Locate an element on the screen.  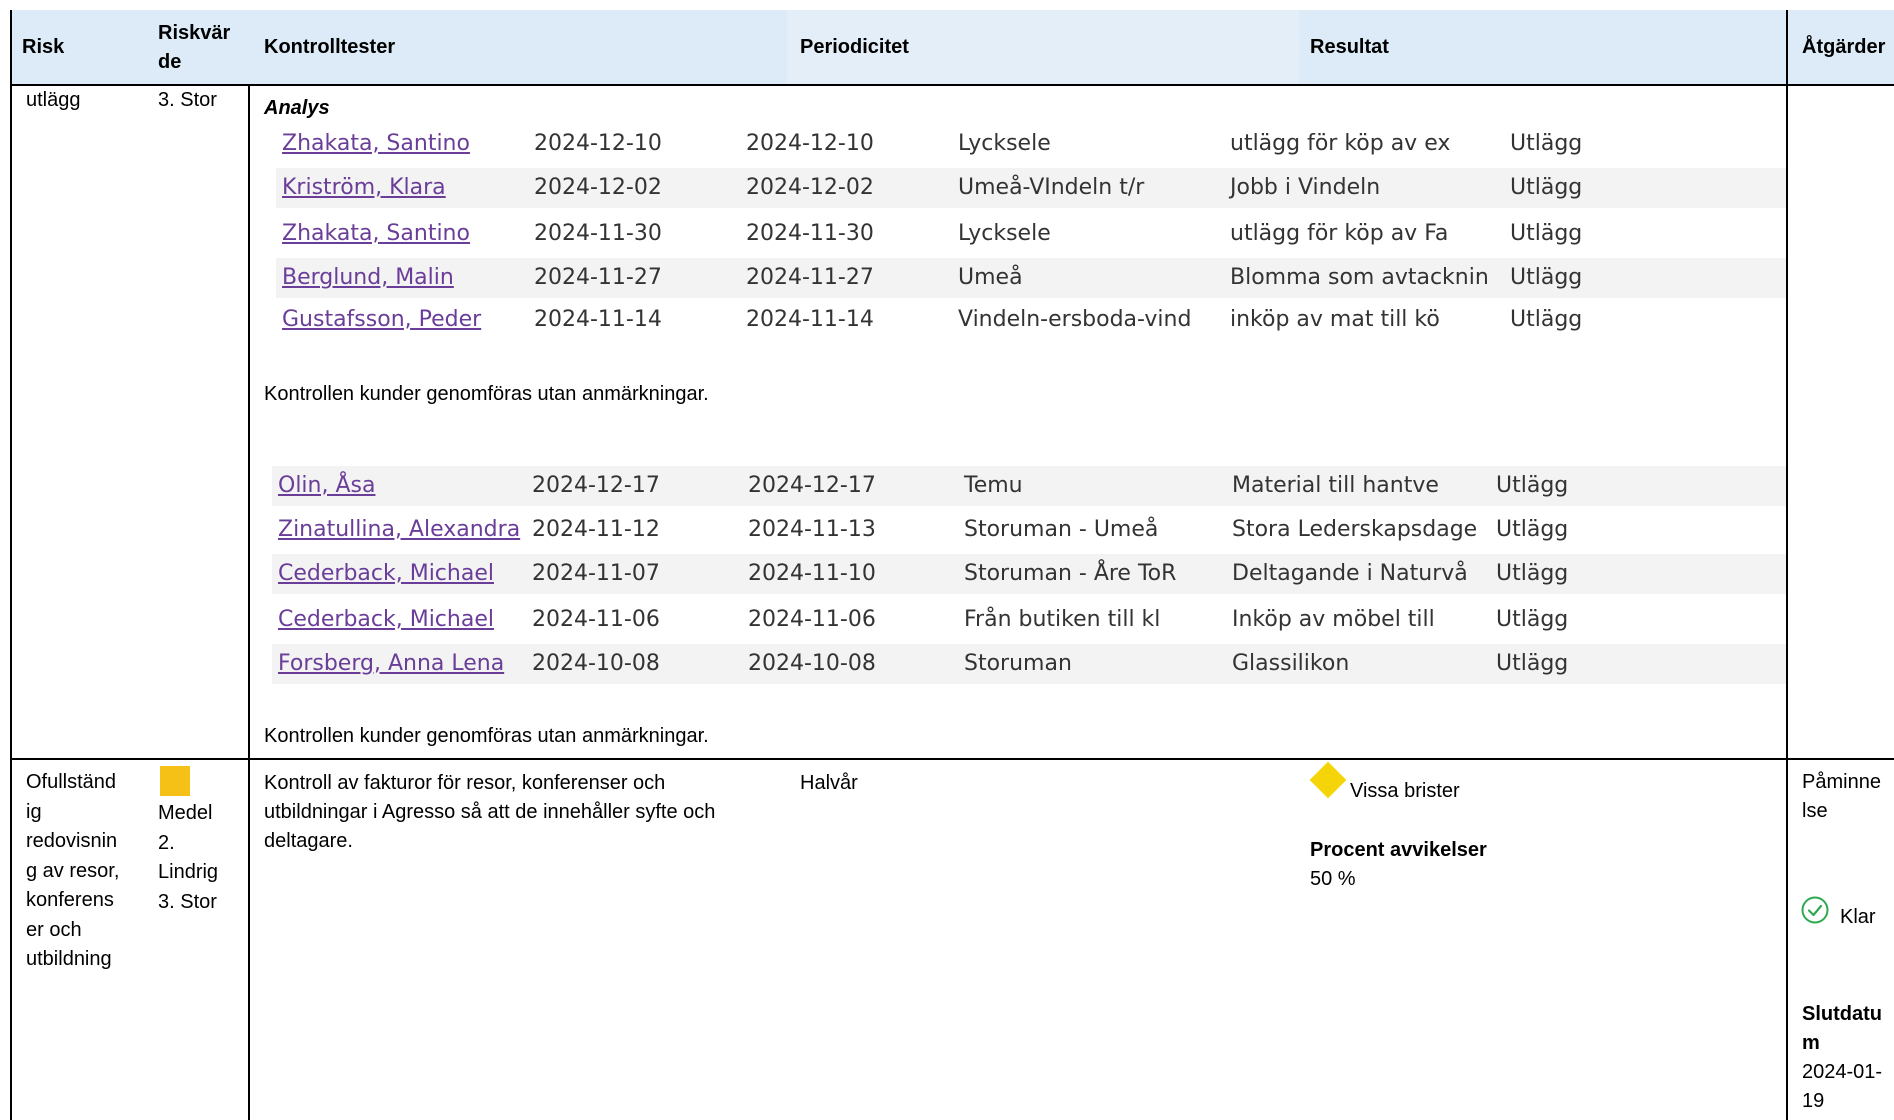
row1-riskvarde: 3. Stor is located at coordinates (187, 100).